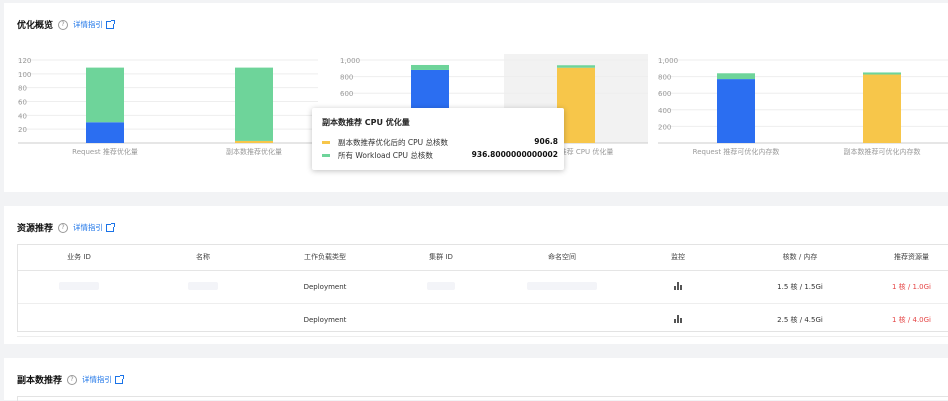 This screenshot has width=948, height=401. I want to click on resource-title: 资源推荐, so click(35, 229).